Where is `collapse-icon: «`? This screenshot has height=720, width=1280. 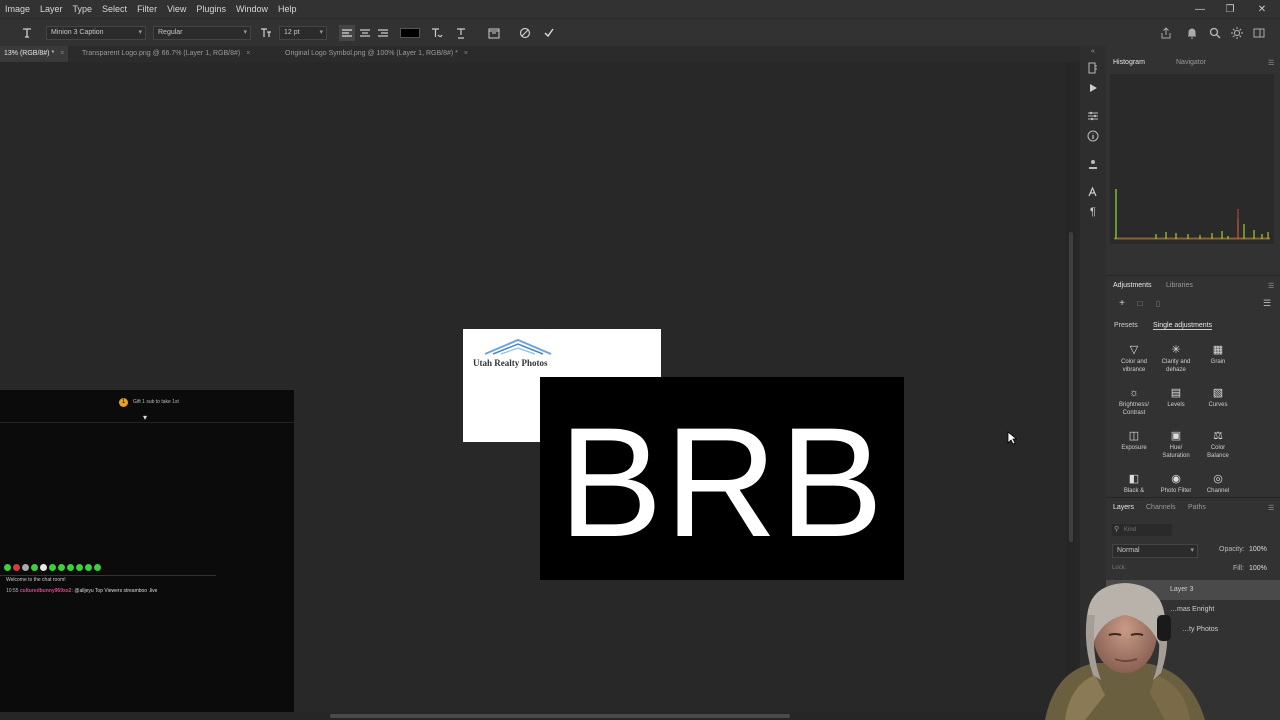
collapse-icon: « is located at coordinates (1093, 51).